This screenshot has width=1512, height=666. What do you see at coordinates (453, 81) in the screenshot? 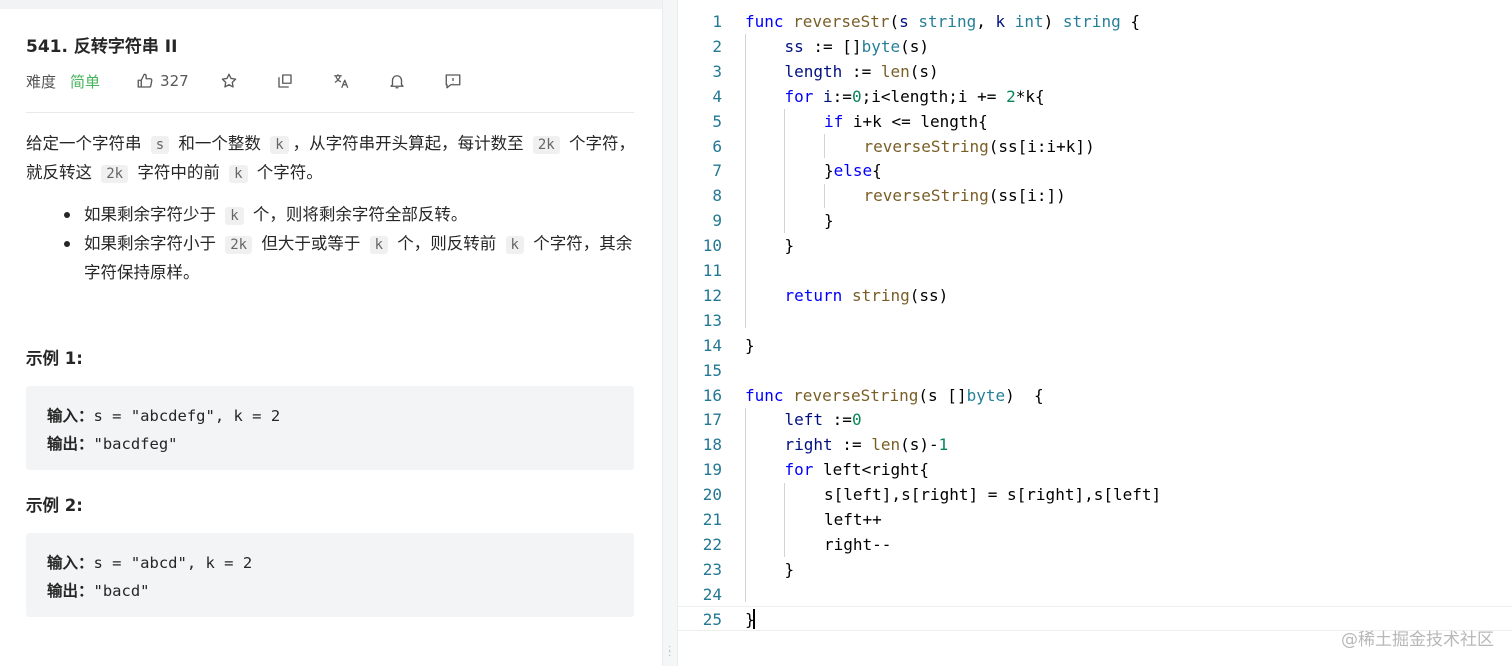
I see `feedback-button` at bounding box center [453, 81].